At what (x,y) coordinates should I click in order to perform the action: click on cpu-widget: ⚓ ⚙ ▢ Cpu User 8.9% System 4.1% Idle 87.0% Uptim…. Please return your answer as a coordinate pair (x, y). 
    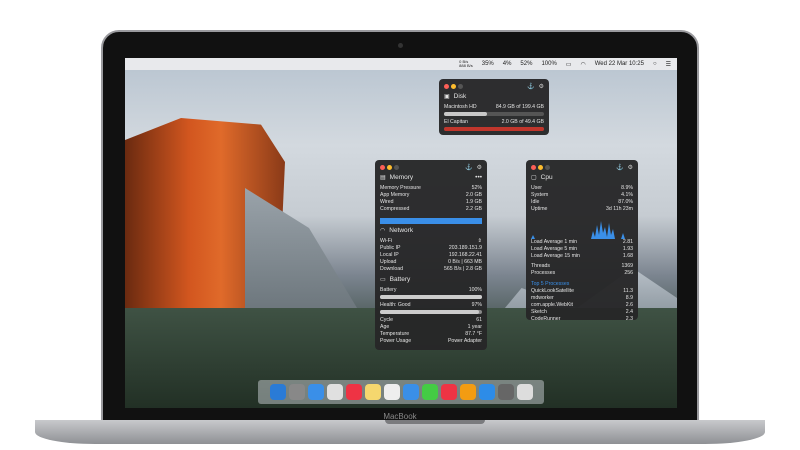
    Looking at the image, I should click on (582, 241).